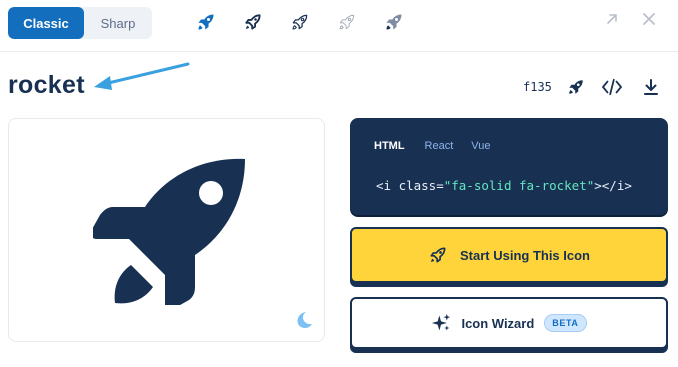 The image size is (678, 367). What do you see at coordinates (252, 22) in the screenshot?
I see `rocket-regular-icon` at bounding box center [252, 22].